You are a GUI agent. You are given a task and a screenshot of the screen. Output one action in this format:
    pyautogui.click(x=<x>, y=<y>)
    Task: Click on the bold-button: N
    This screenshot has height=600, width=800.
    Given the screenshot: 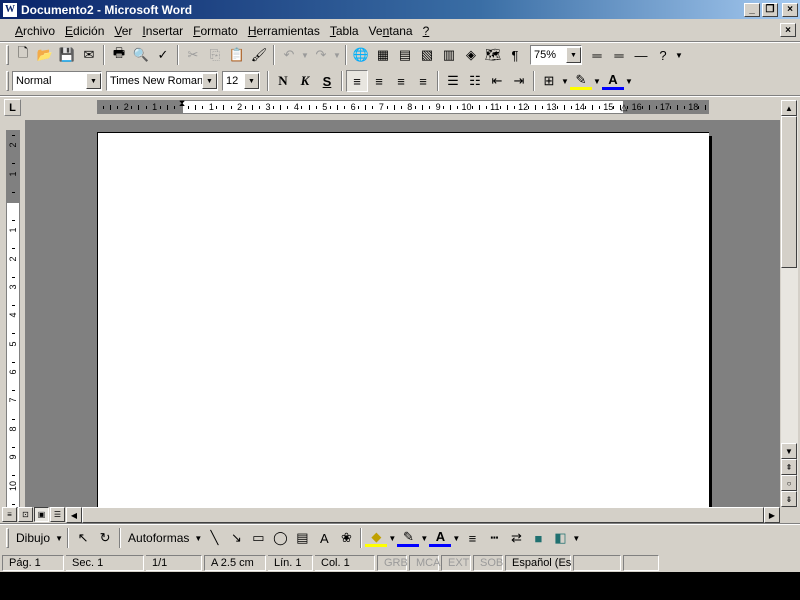 What is the action you would take?
    pyautogui.click(x=283, y=81)
    